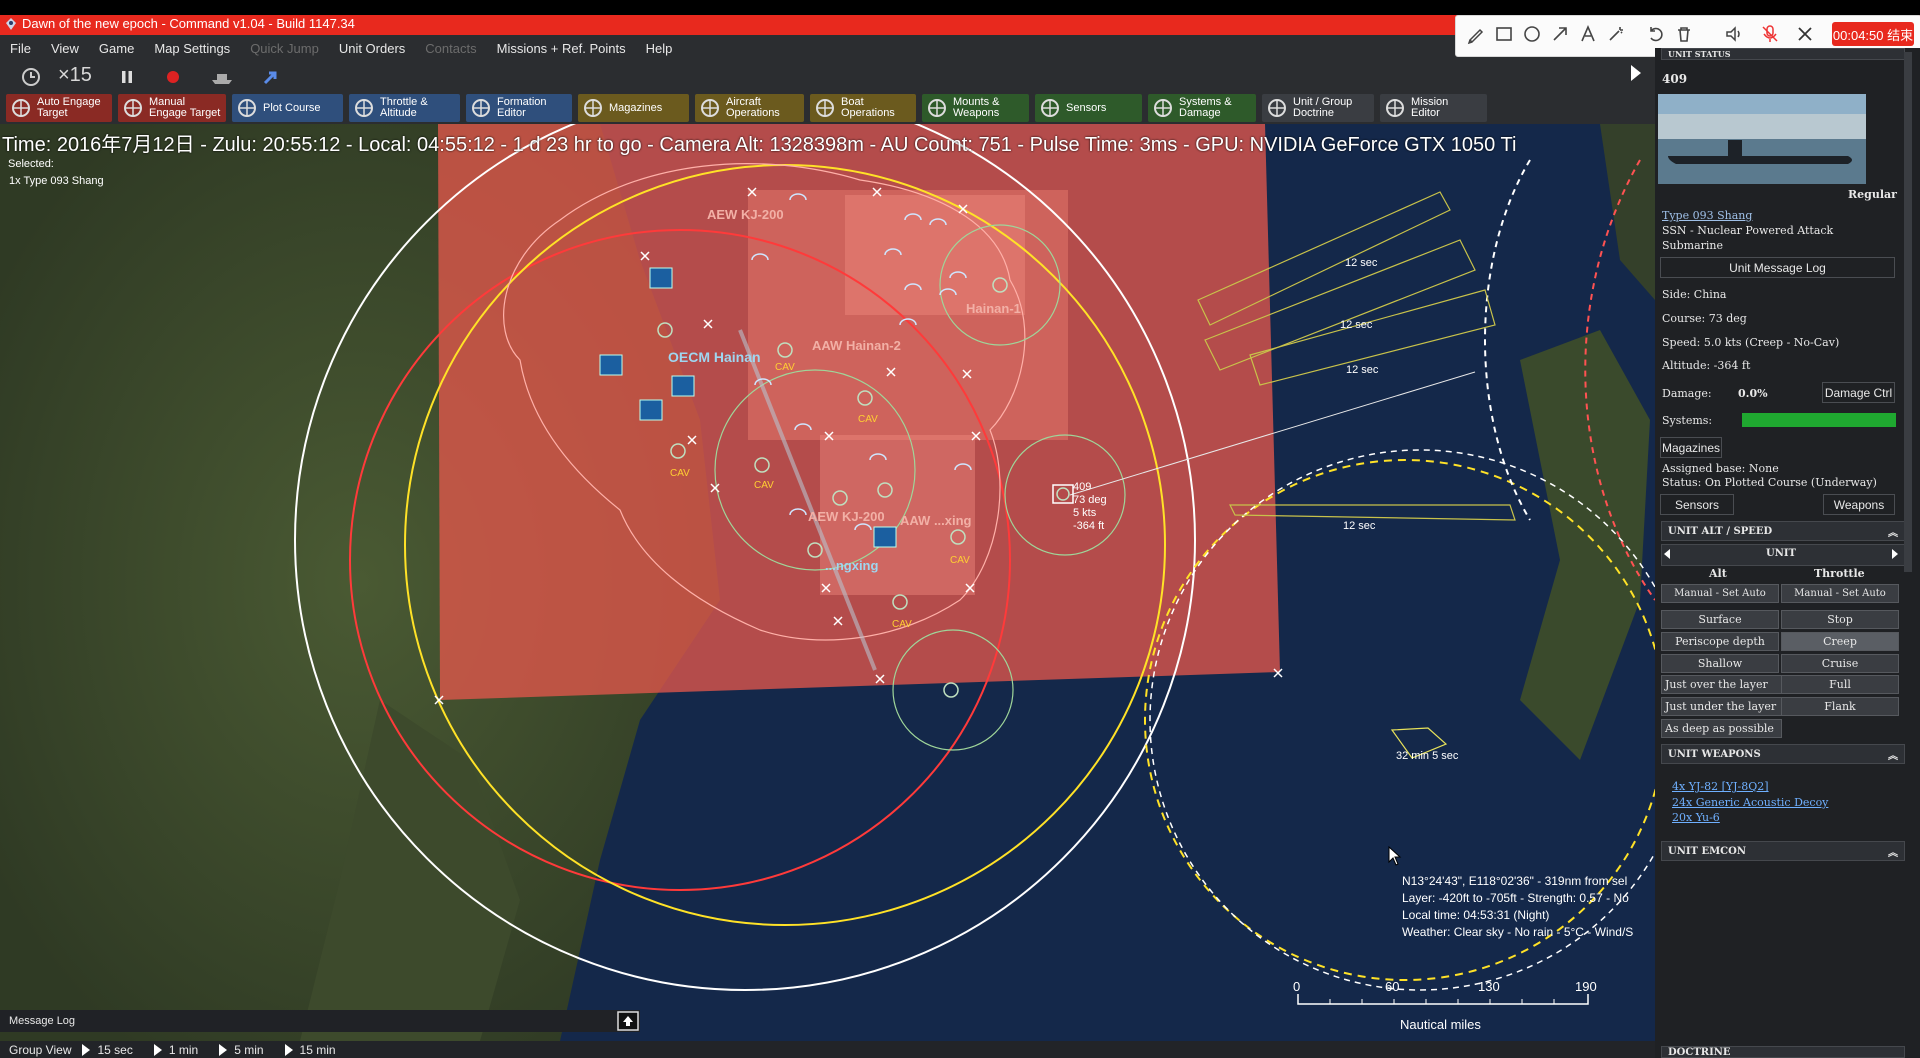  Describe the element at coordinates (1783, 754) in the screenshot. I see `weapons-header: UNIT WEAPONS ︽` at that location.